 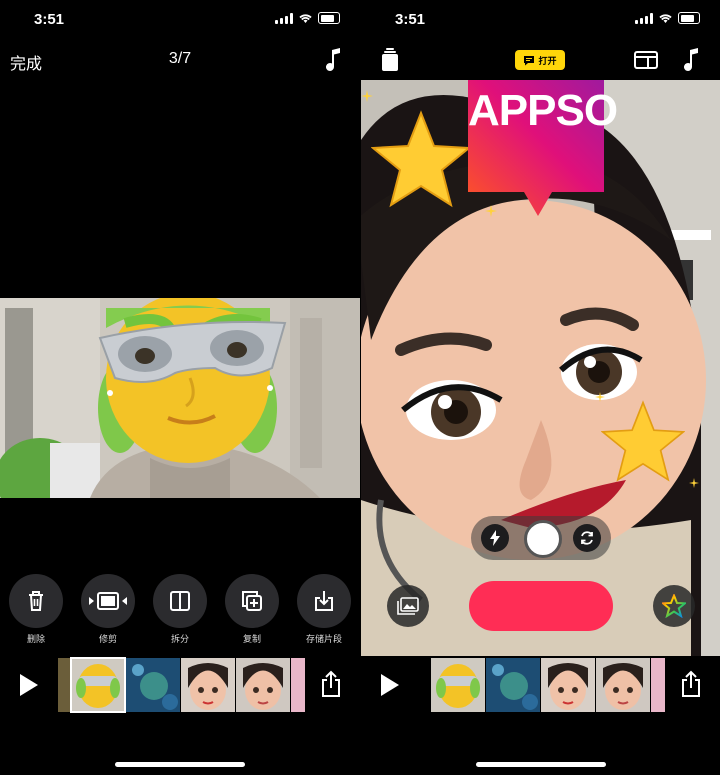 What do you see at coordinates (35, 639) in the screenshot?
I see `delete-label: 删除` at bounding box center [35, 639].